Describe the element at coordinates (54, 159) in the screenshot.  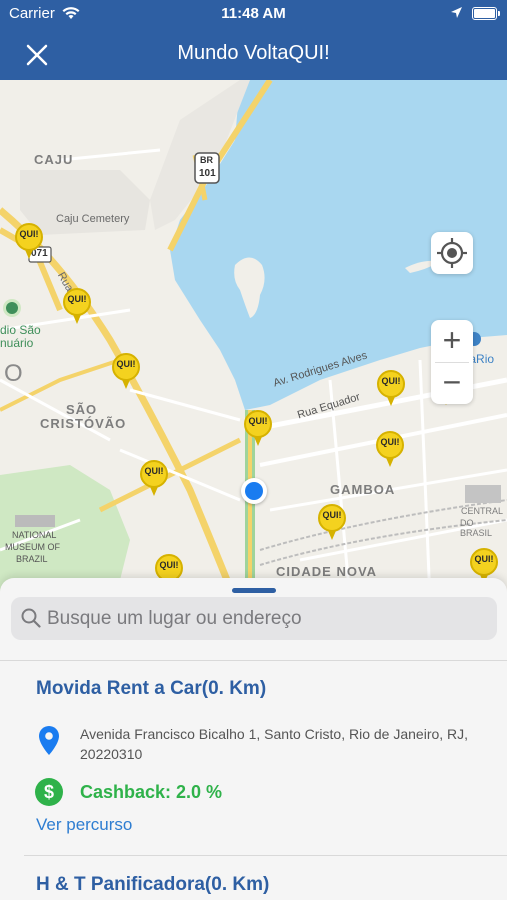
I see `map-label-caju: CAJU` at that location.